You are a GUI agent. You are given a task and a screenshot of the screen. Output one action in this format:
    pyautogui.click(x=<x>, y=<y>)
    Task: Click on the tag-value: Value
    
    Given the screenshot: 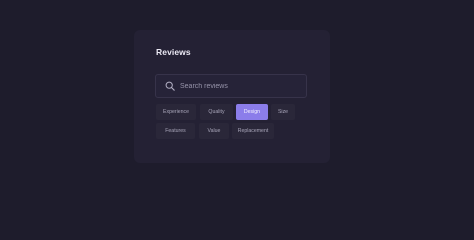 What is the action you would take?
    pyautogui.click(x=214, y=131)
    